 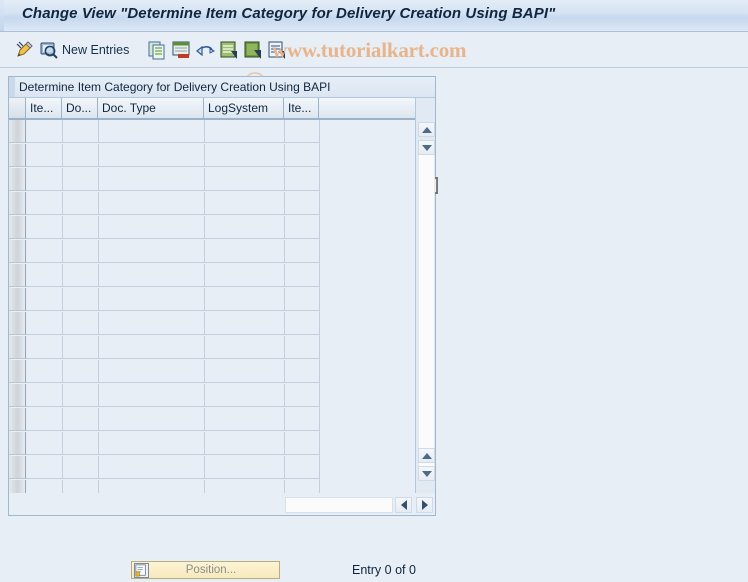 I want to click on select-all-column-header, so click(x=17, y=108).